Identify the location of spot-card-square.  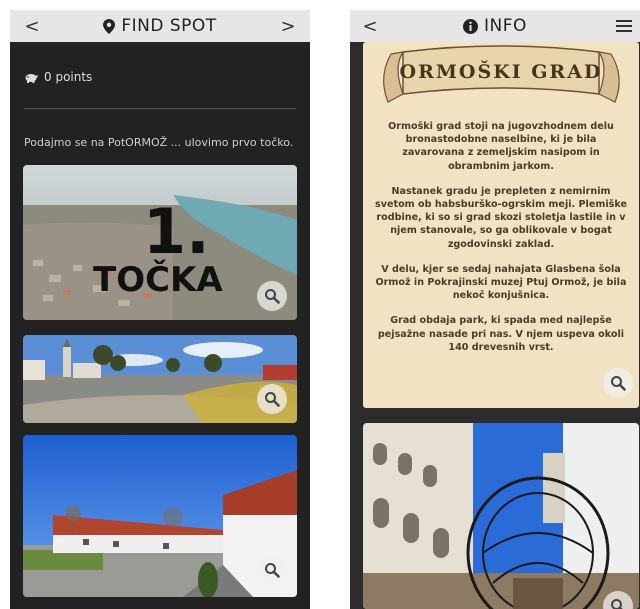
(160, 379).